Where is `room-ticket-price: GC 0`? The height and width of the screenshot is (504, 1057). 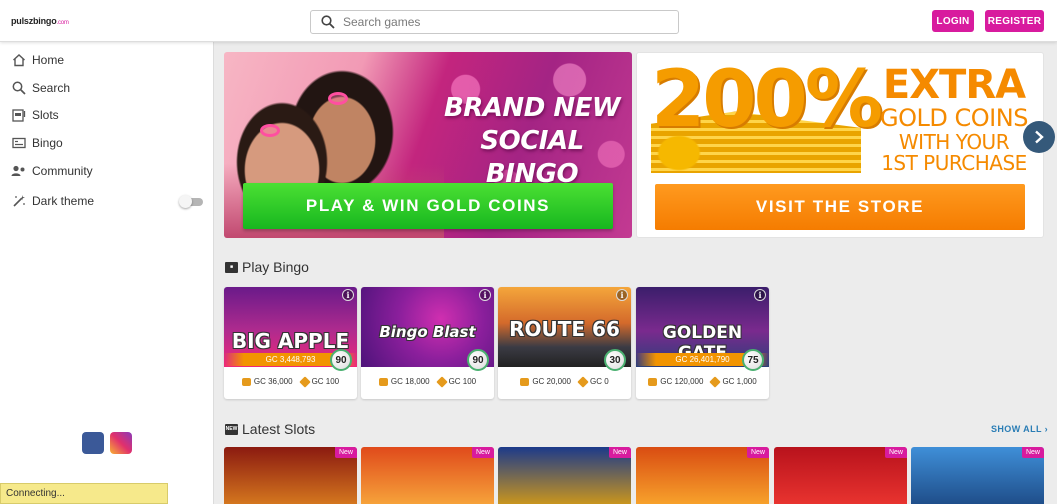 room-ticket-price: GC 0 is located at coordinates (599, 381).